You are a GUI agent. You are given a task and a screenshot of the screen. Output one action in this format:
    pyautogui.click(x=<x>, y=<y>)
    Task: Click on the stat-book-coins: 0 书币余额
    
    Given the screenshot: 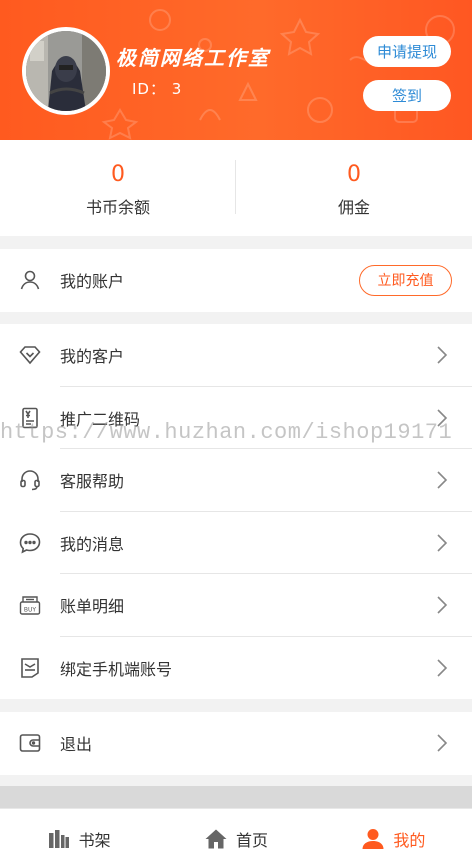 What is the action you would take?
    pyautogui.click(x=118, y=188)
    